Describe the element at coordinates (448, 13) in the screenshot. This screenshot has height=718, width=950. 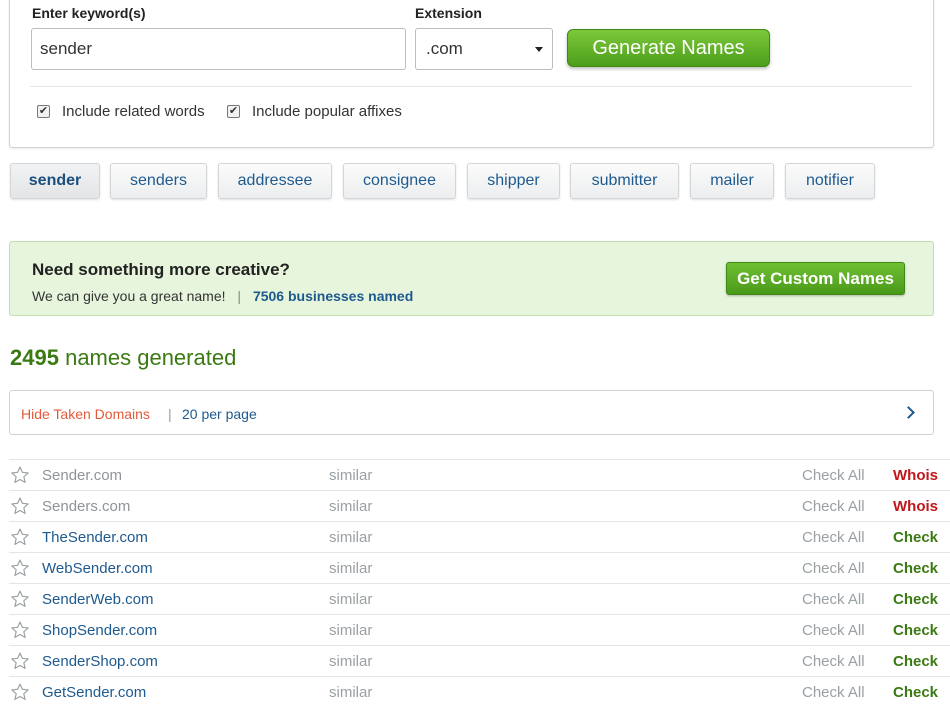
I see `extension-label: Extension` at that location.